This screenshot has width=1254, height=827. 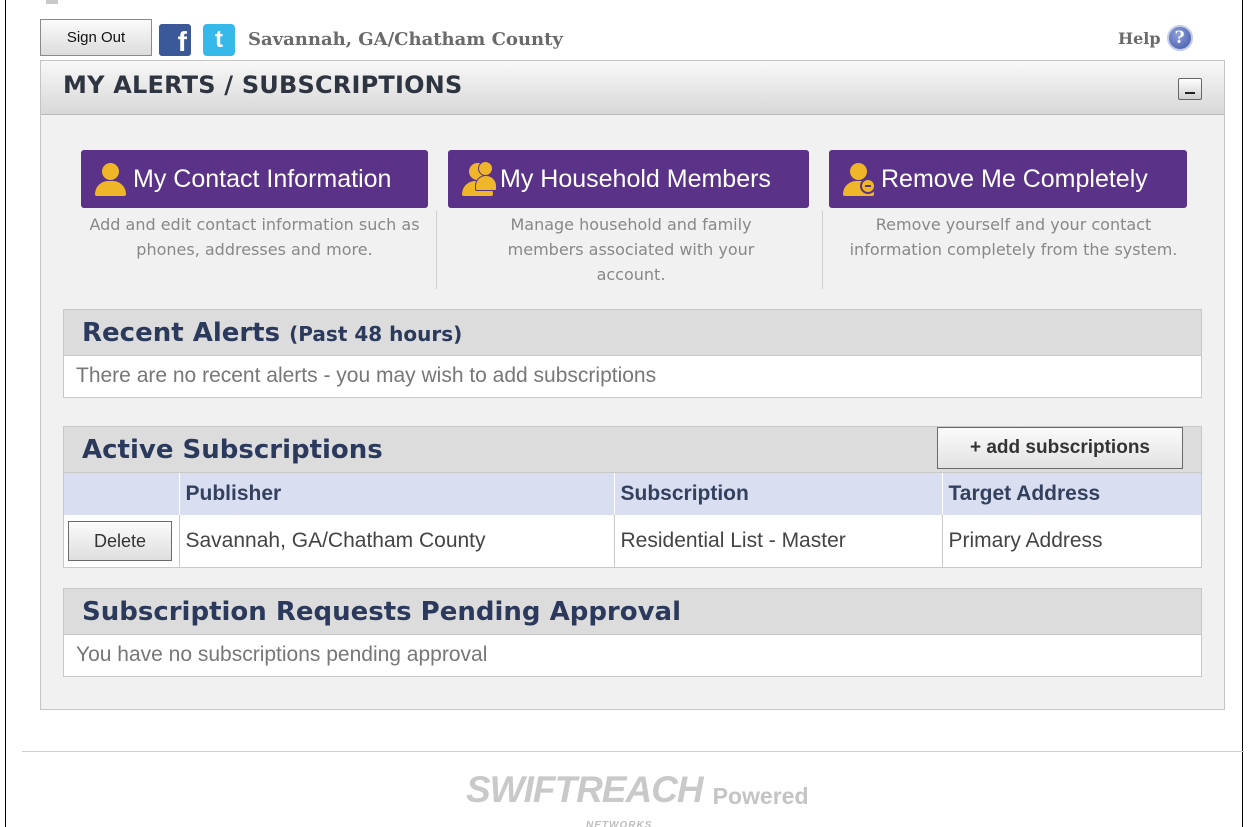 I want to click on help-icon: ?, so click(x=1179, y=38).